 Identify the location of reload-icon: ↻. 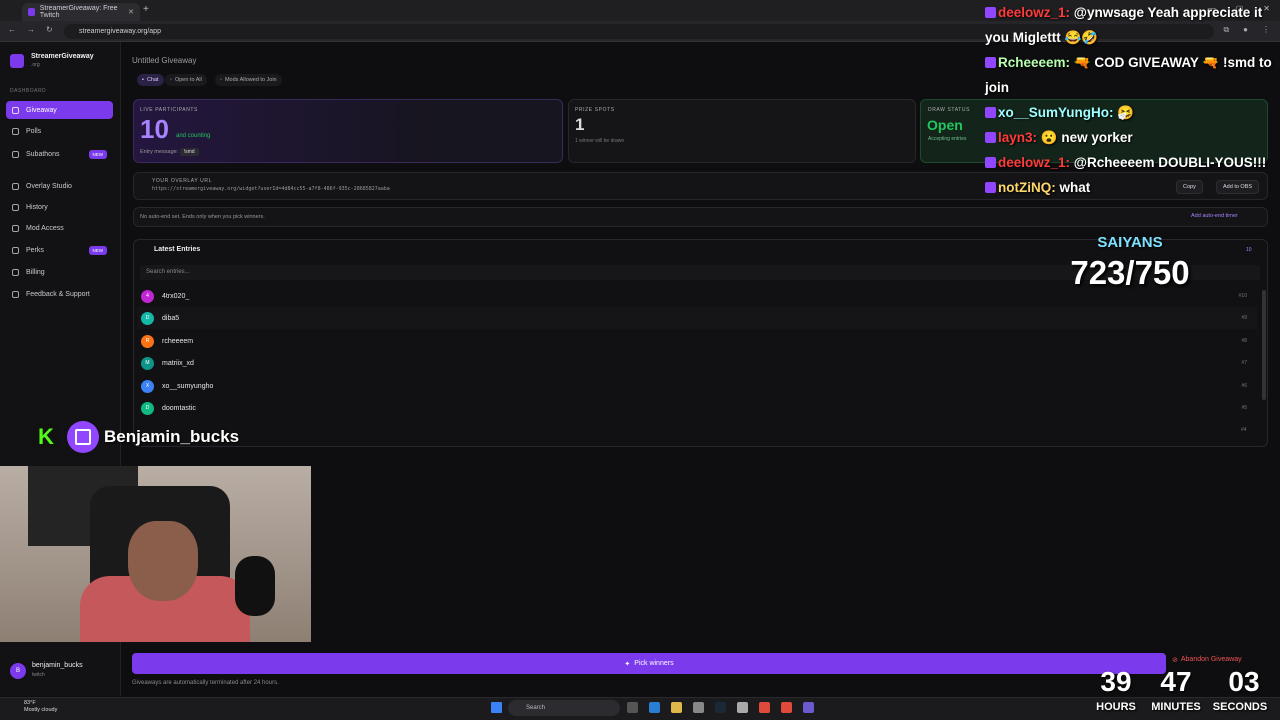
(49, 29).